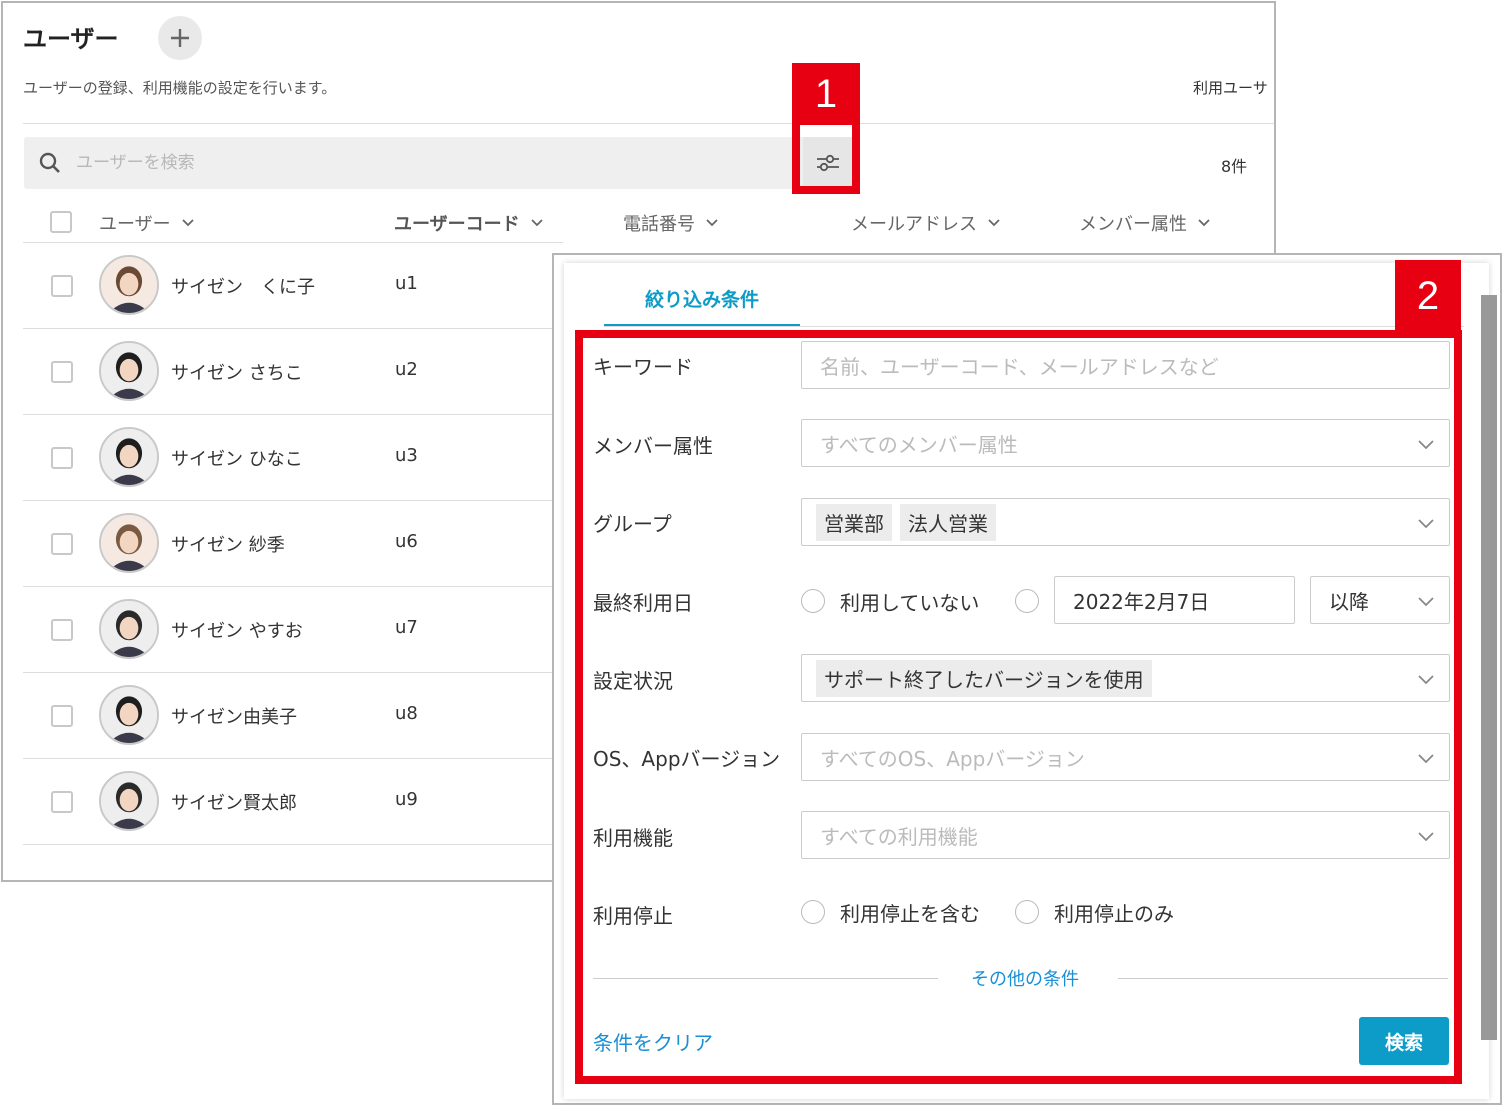 This screenshot has height=1106, width=1503. What do you see at coordinates (1489, 667) in the screenshot?
I see `scrollbar` at bounding box center [1489, 667].